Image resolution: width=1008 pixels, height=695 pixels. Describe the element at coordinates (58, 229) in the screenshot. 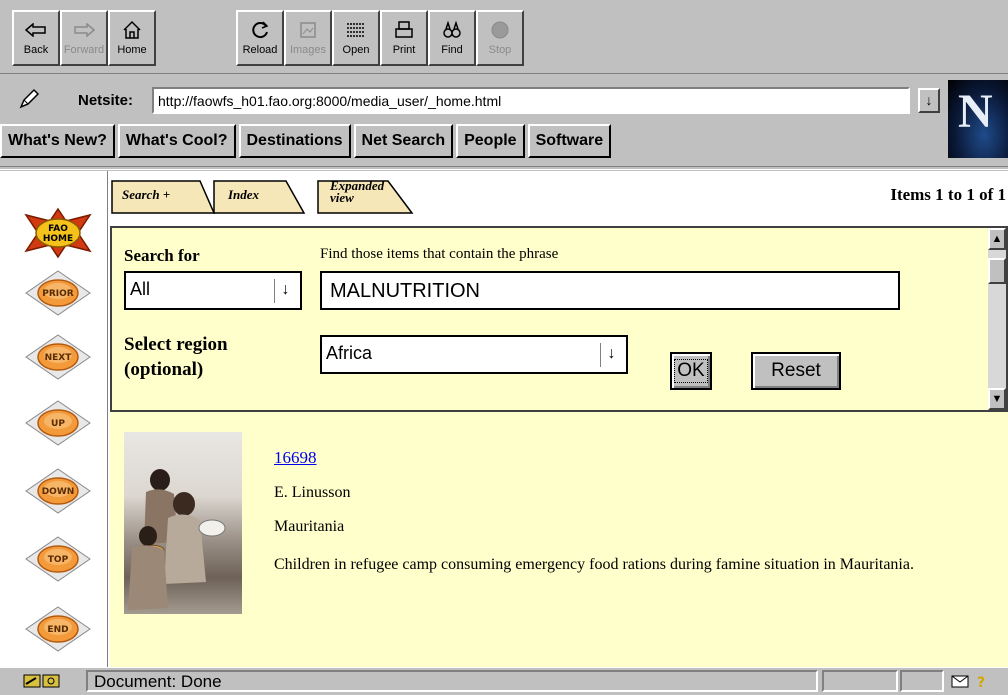

I see `fao-home-label-line: FAO` at that location.